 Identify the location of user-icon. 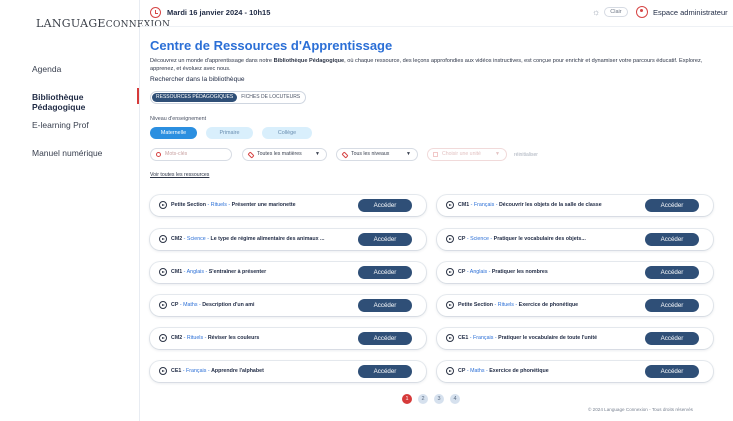
(642, 12).